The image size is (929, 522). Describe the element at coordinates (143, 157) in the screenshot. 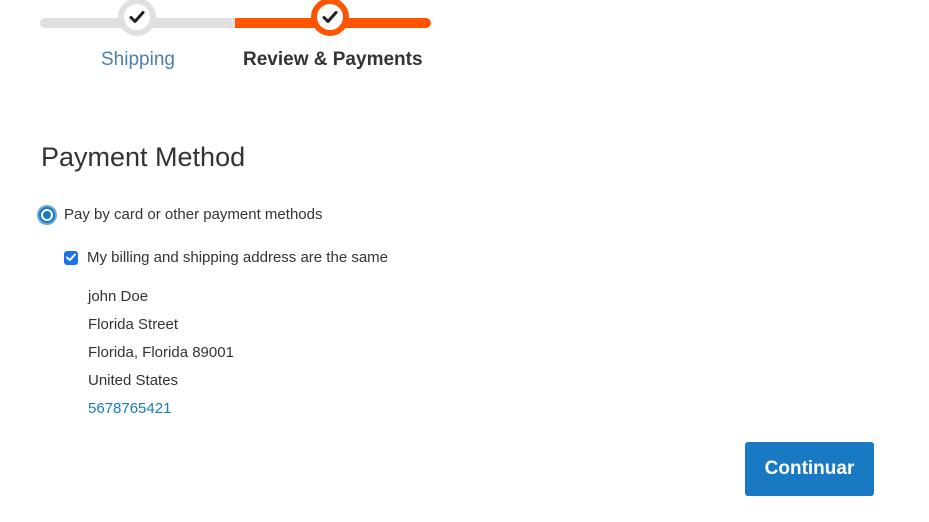

I see `page-title: Payment Method` at that location.